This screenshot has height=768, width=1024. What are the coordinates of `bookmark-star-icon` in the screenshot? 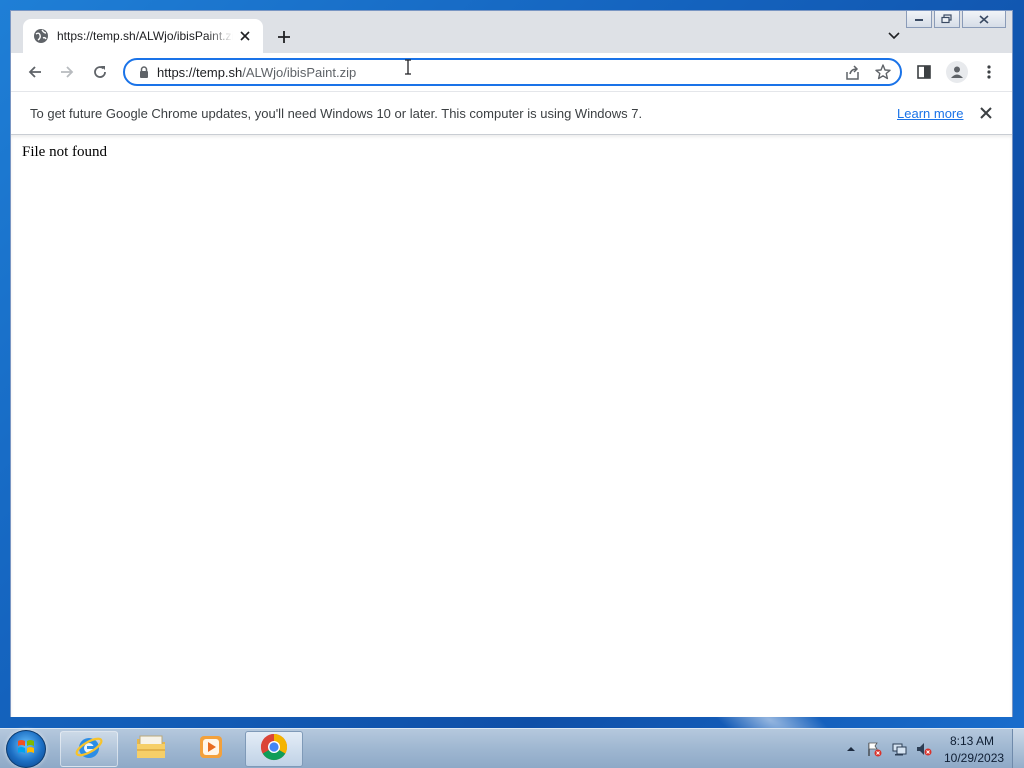 It's located at (883, 72).